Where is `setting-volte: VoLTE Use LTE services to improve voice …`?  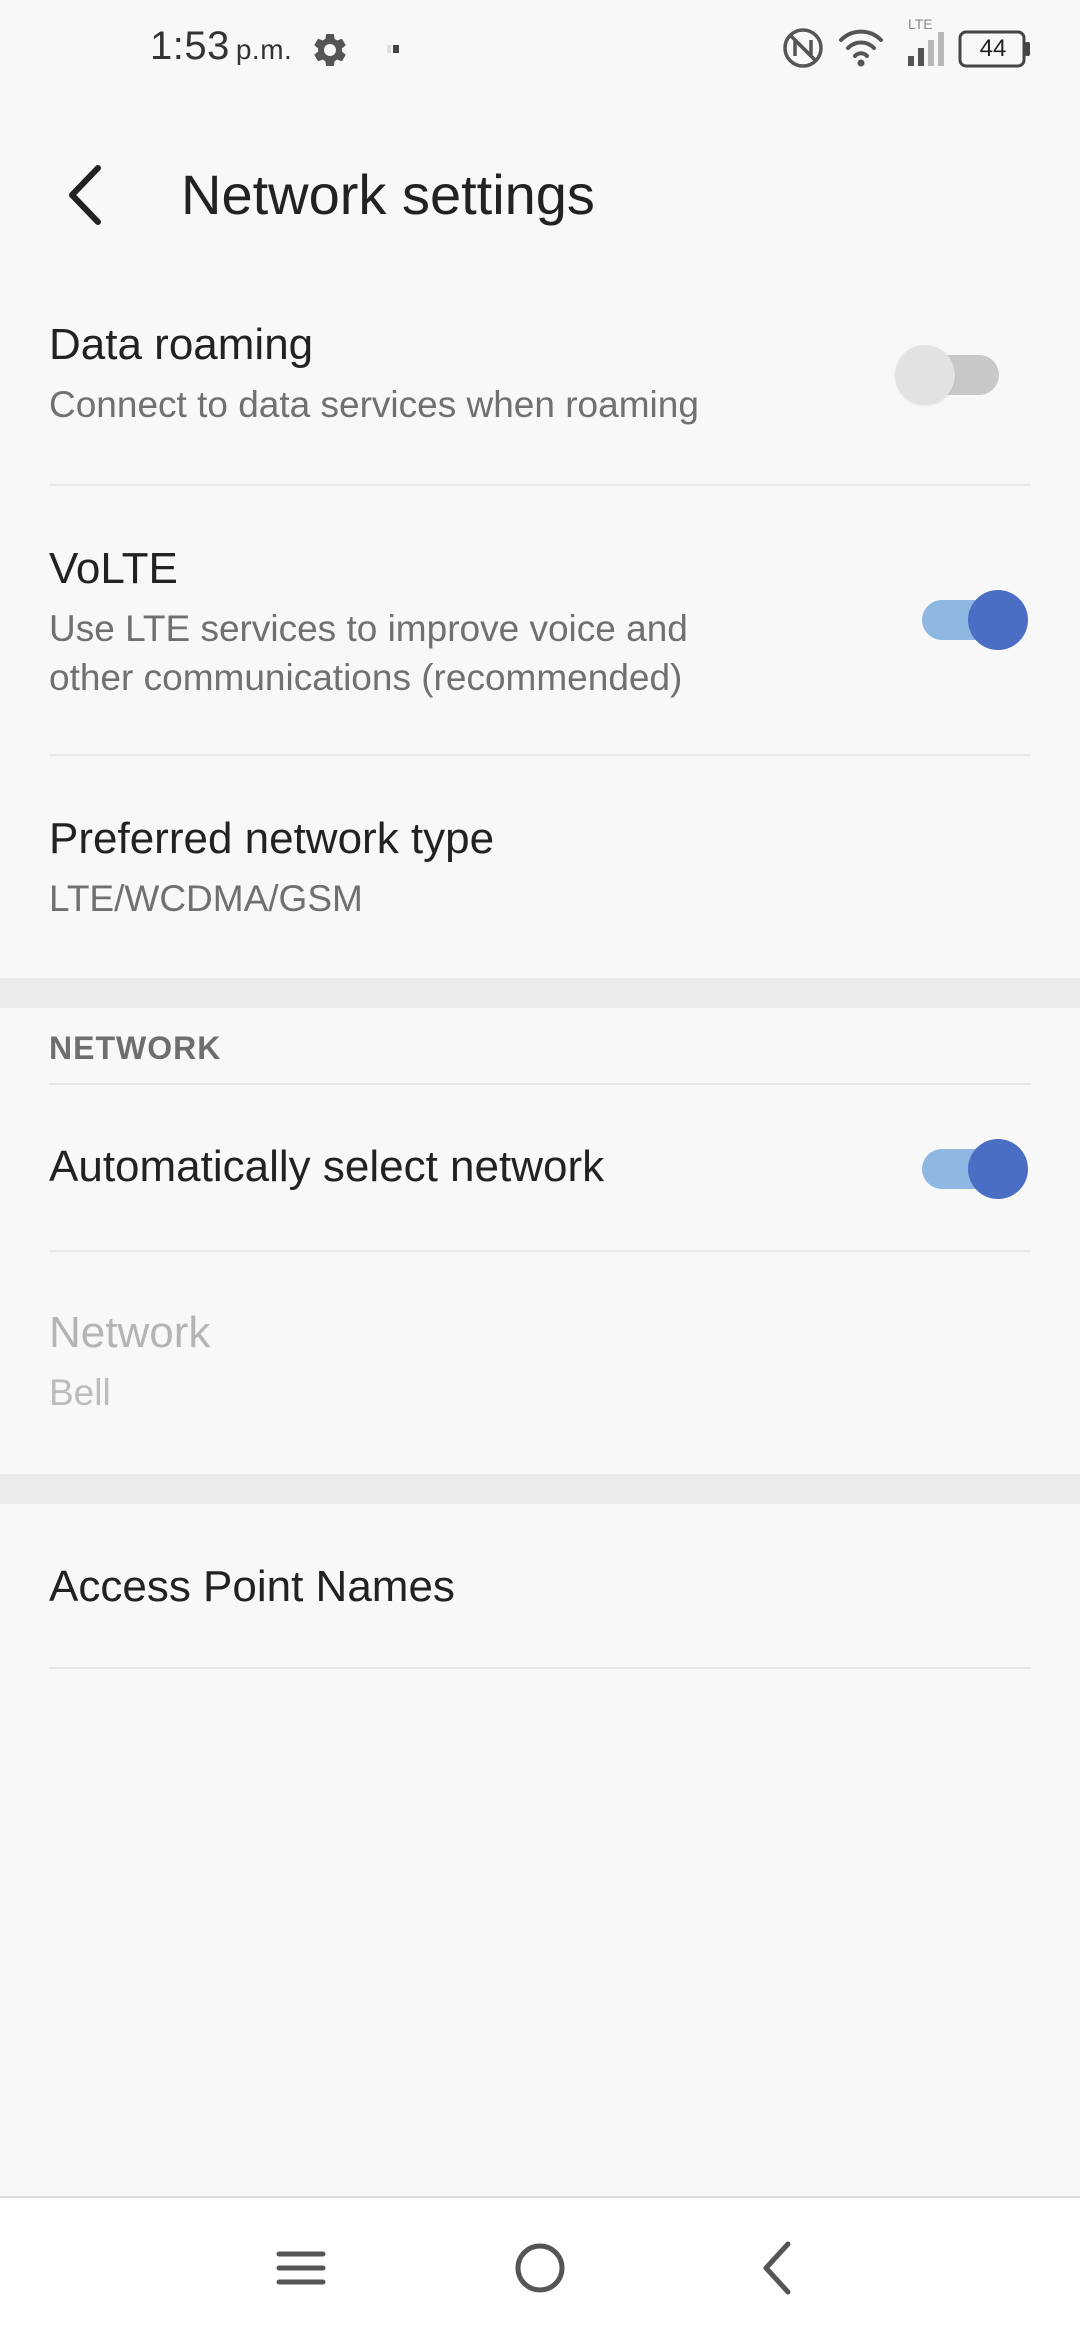 setting-volte: VoLTE Use LTE services to improve voice … is located at coordinates (540, 636).